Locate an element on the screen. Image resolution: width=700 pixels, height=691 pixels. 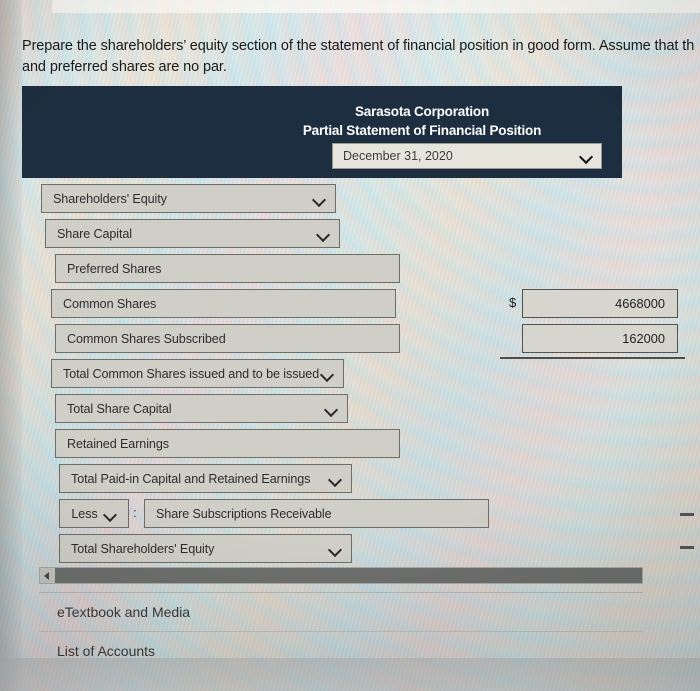
etextbook-and-media-label: eTextbook and Media is located at coordinates (124, 611).